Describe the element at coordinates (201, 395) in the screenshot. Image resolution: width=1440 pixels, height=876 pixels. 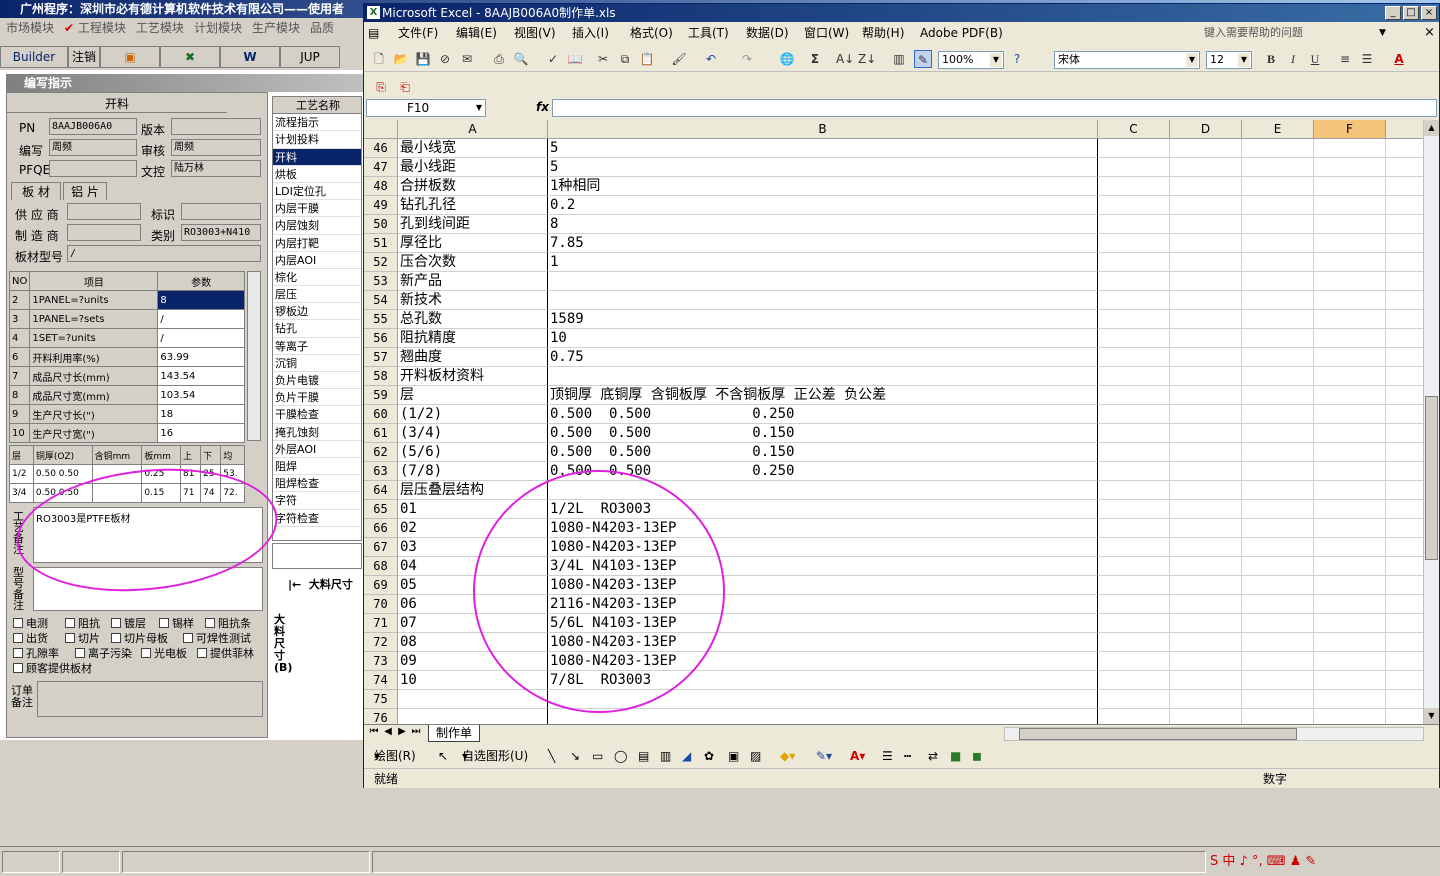
I see `row-value: 103.54` at that location.